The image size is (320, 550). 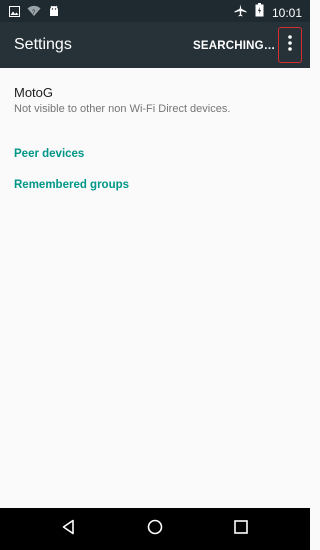 I want to click on recents-icon, so click(x=241, y=529).